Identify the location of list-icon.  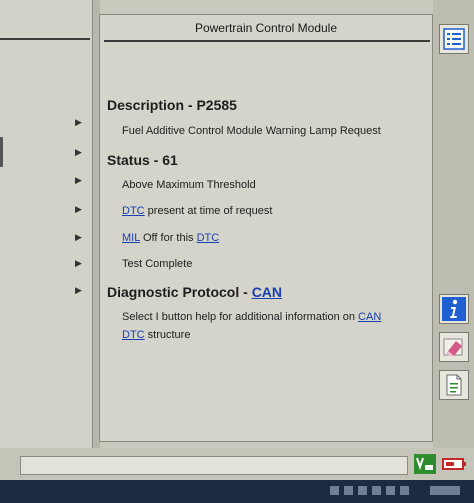
(454, 39).